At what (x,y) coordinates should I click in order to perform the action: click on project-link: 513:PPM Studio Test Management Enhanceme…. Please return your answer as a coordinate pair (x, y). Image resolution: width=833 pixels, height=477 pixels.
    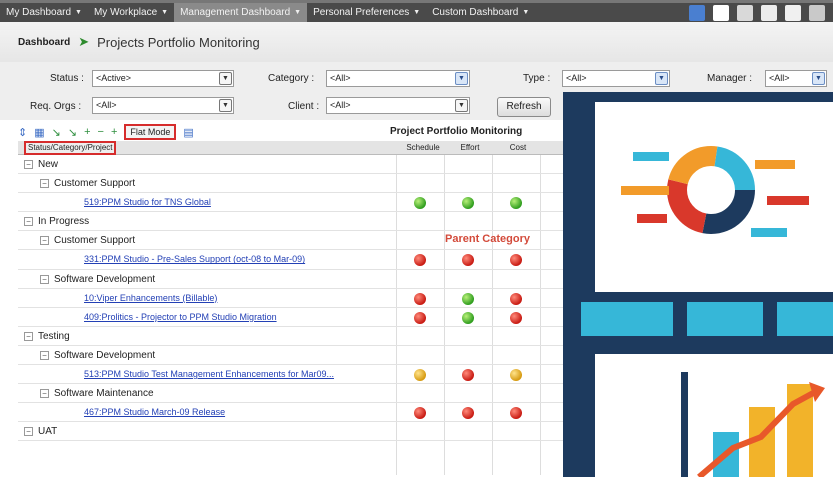
    Looking at the image, I should click on (209, 374).